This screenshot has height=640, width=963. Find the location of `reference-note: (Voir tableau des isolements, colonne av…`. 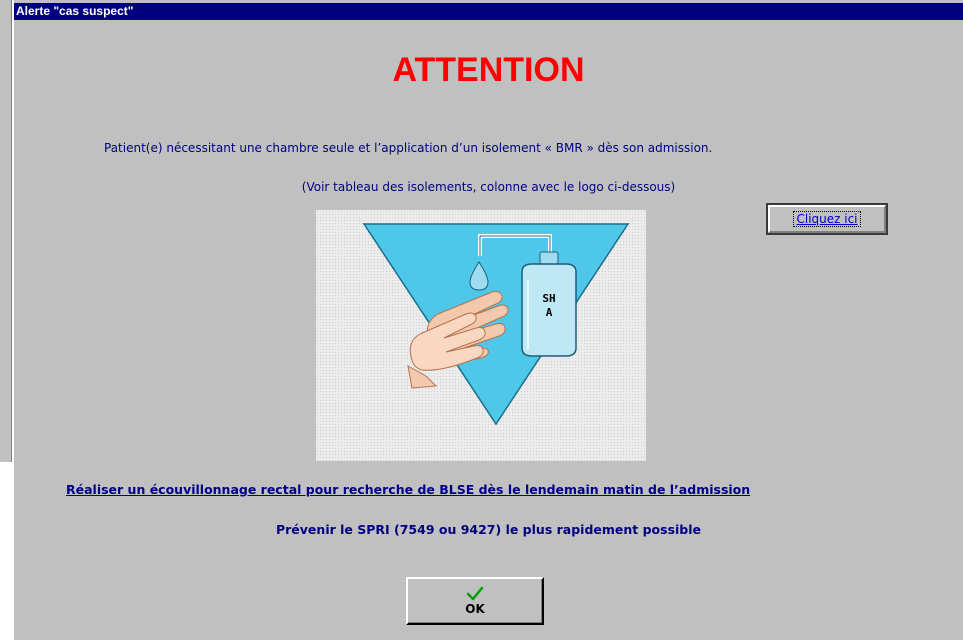

reference-note: (Voir tableau des isolements, colonne av… is located at coordinates (488, 187).